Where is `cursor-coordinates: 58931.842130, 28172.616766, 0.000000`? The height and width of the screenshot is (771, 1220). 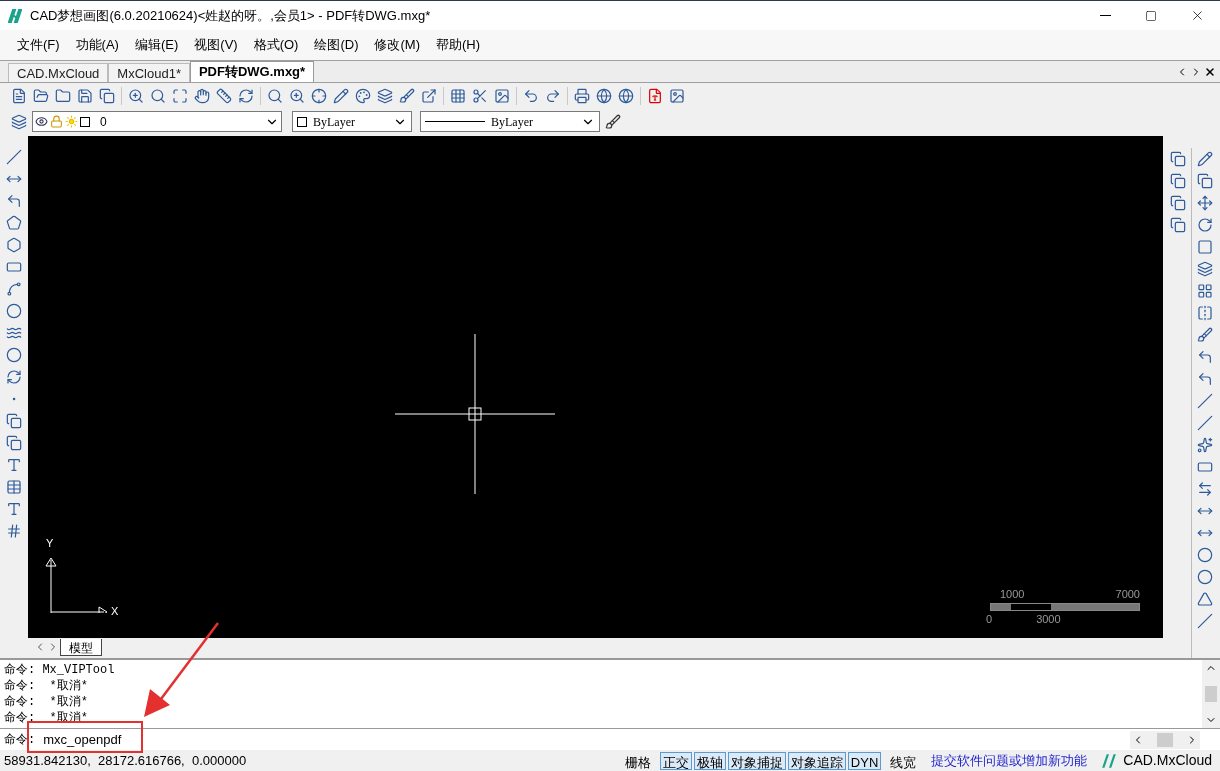 cursor-coordinates: 58931.842130, 28172.616766, 0.000000 is located at coordinates (125, 760).